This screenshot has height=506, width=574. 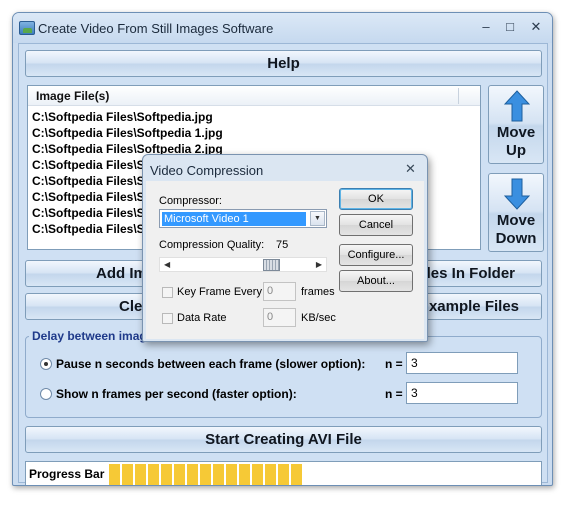 I want to click on key-frame-label: Key Frame Every, so click(x=219, y=292).